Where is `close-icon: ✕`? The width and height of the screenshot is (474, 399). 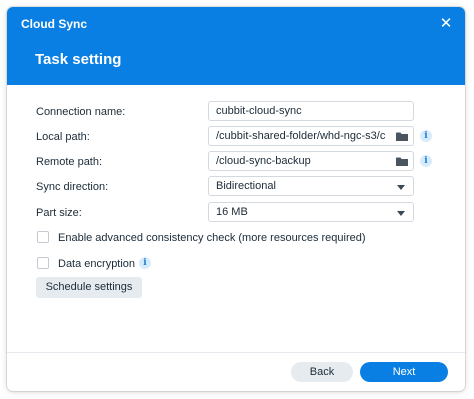 close-icon: ✕ is located at coordinates (446, 24).